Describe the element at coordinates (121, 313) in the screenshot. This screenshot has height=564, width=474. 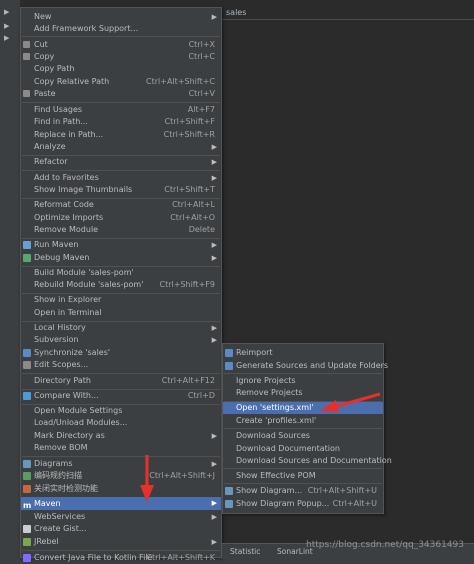
I see `menu-item-open-in-terminal: Open in Terminal` at that location.